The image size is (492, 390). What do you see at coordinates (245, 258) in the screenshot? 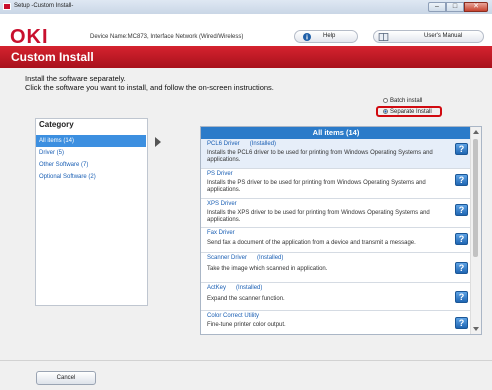
I see `item-name: Scanner Driver (Installed)` at bounding box center [245, 258].